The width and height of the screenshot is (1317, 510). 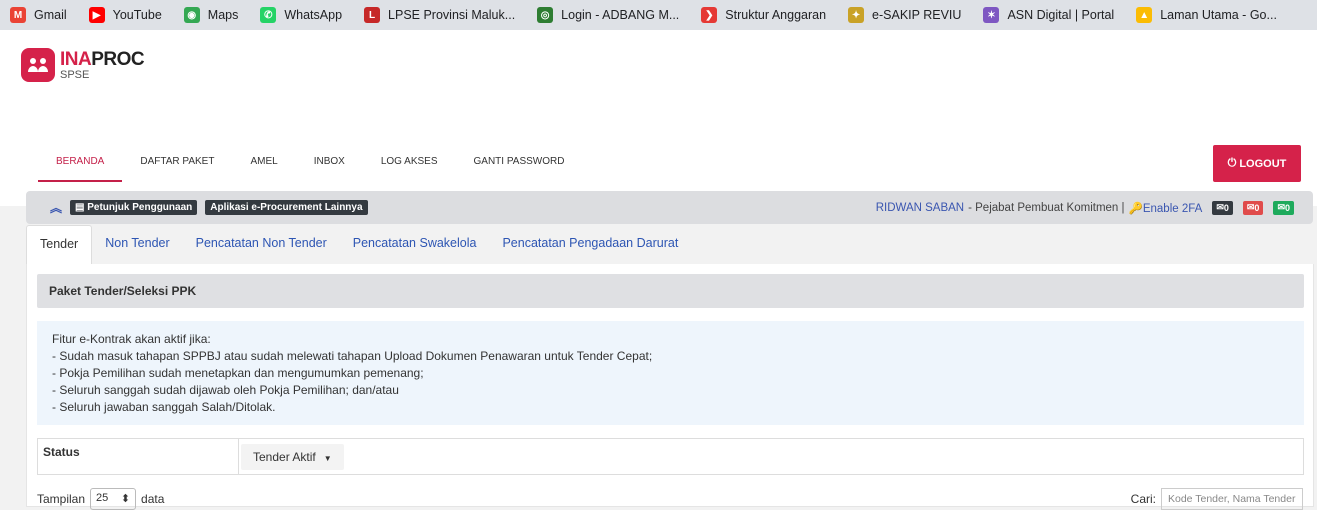 I want to click on tab-pencatatan-pengadaan-darurat: Pencatatan Pengadaan Darurat, so click(x=590, y=244).